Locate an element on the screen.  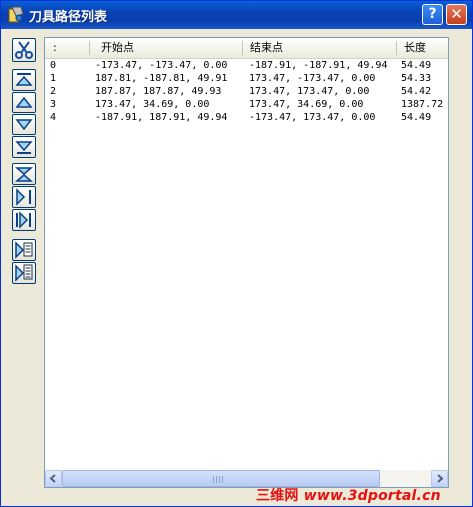
export-button is located at coordinates (24, 250).